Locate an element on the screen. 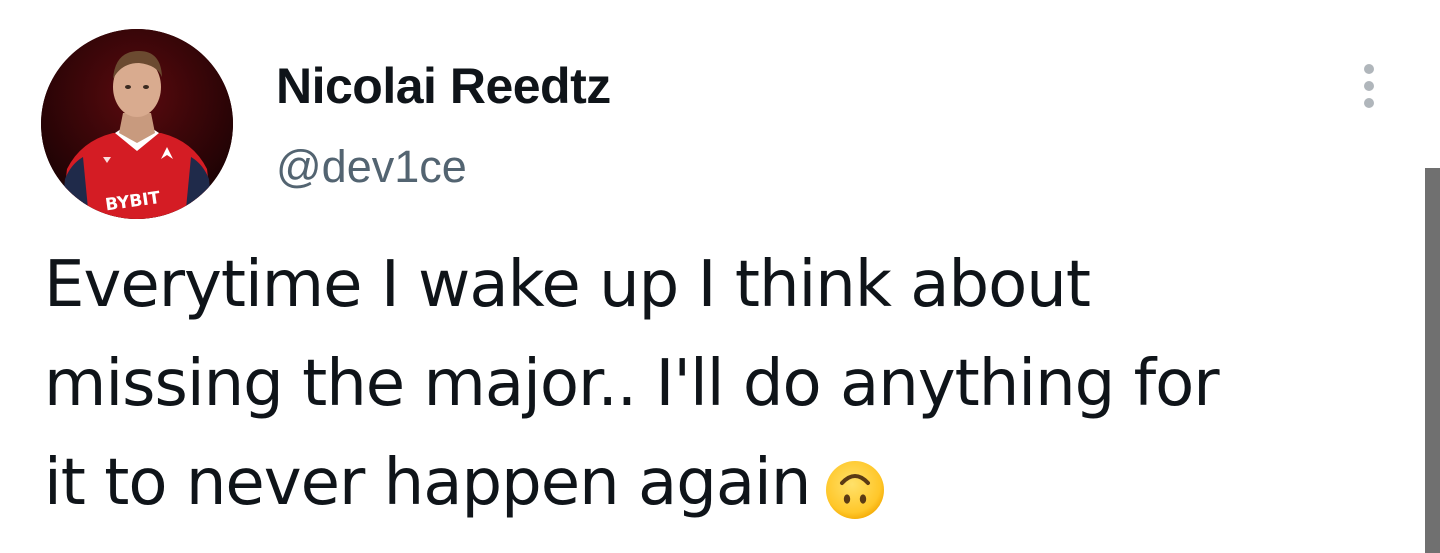 The image size is (1440, 553). upside-down-face-icon is located at coordinates (855, 485).